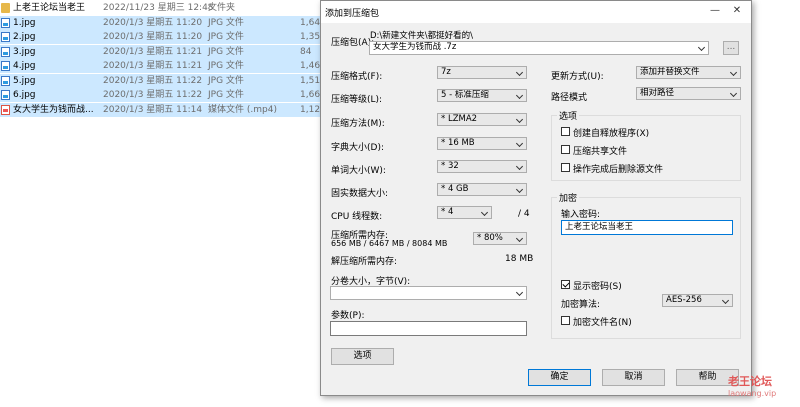 The width and height of the screenshot is (800, 407). Describe the element at coordinates (715, 11) in the screenshot. I see `minimize-icon: —` at that location.